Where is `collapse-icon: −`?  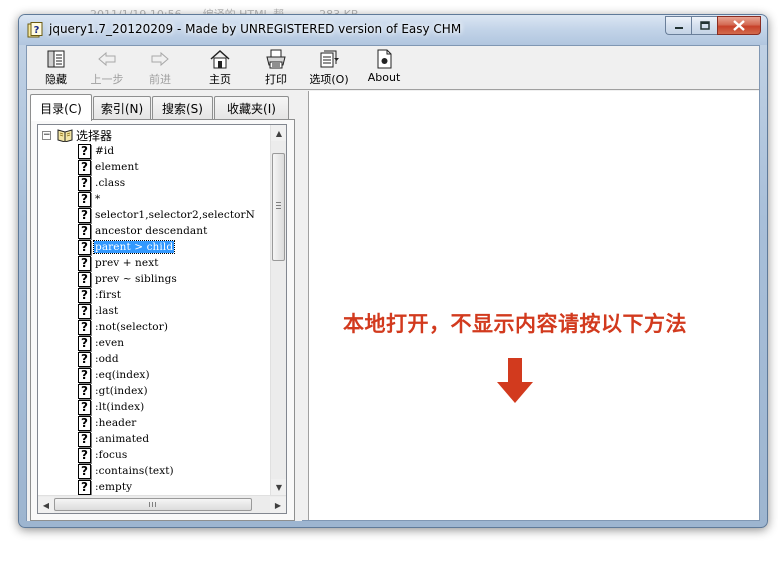
collapse-icon: − is located at coordinates (46, 135).